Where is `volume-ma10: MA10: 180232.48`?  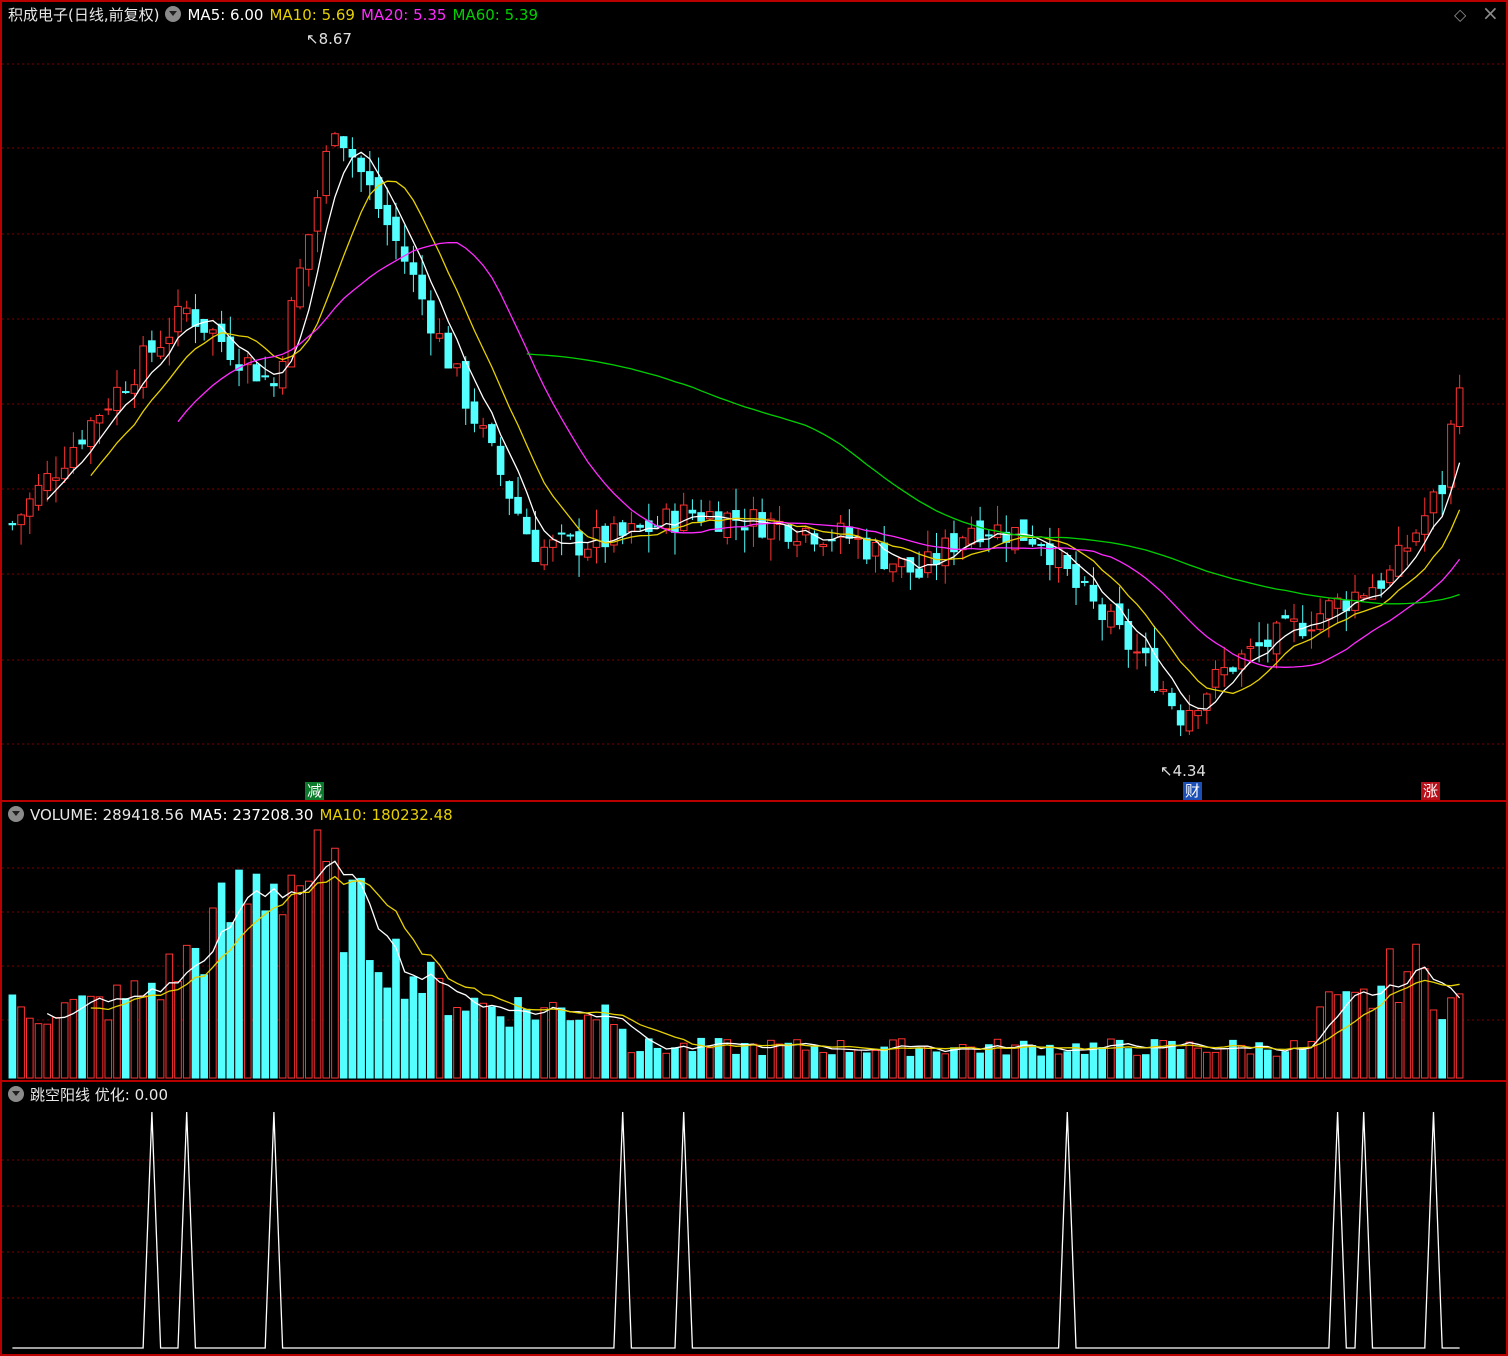
volume-ma10: MA10: 180232.48 is located at coordinates (386, 815).